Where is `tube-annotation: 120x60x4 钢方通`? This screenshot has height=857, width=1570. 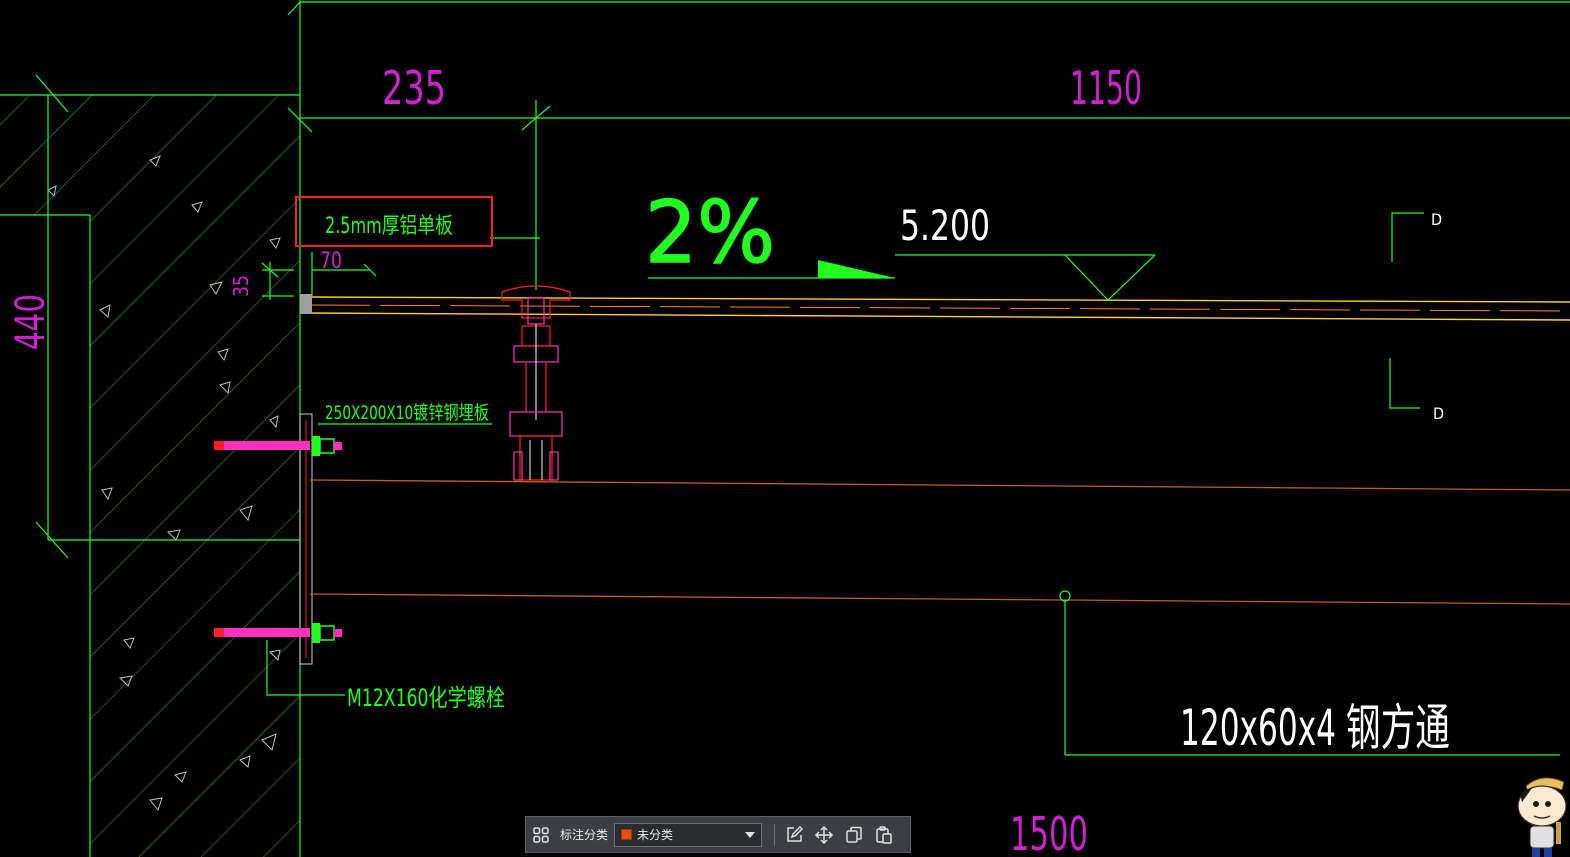 tube-annotation: 120x60x4 钢方通 is located at coordinates (1315, 728).